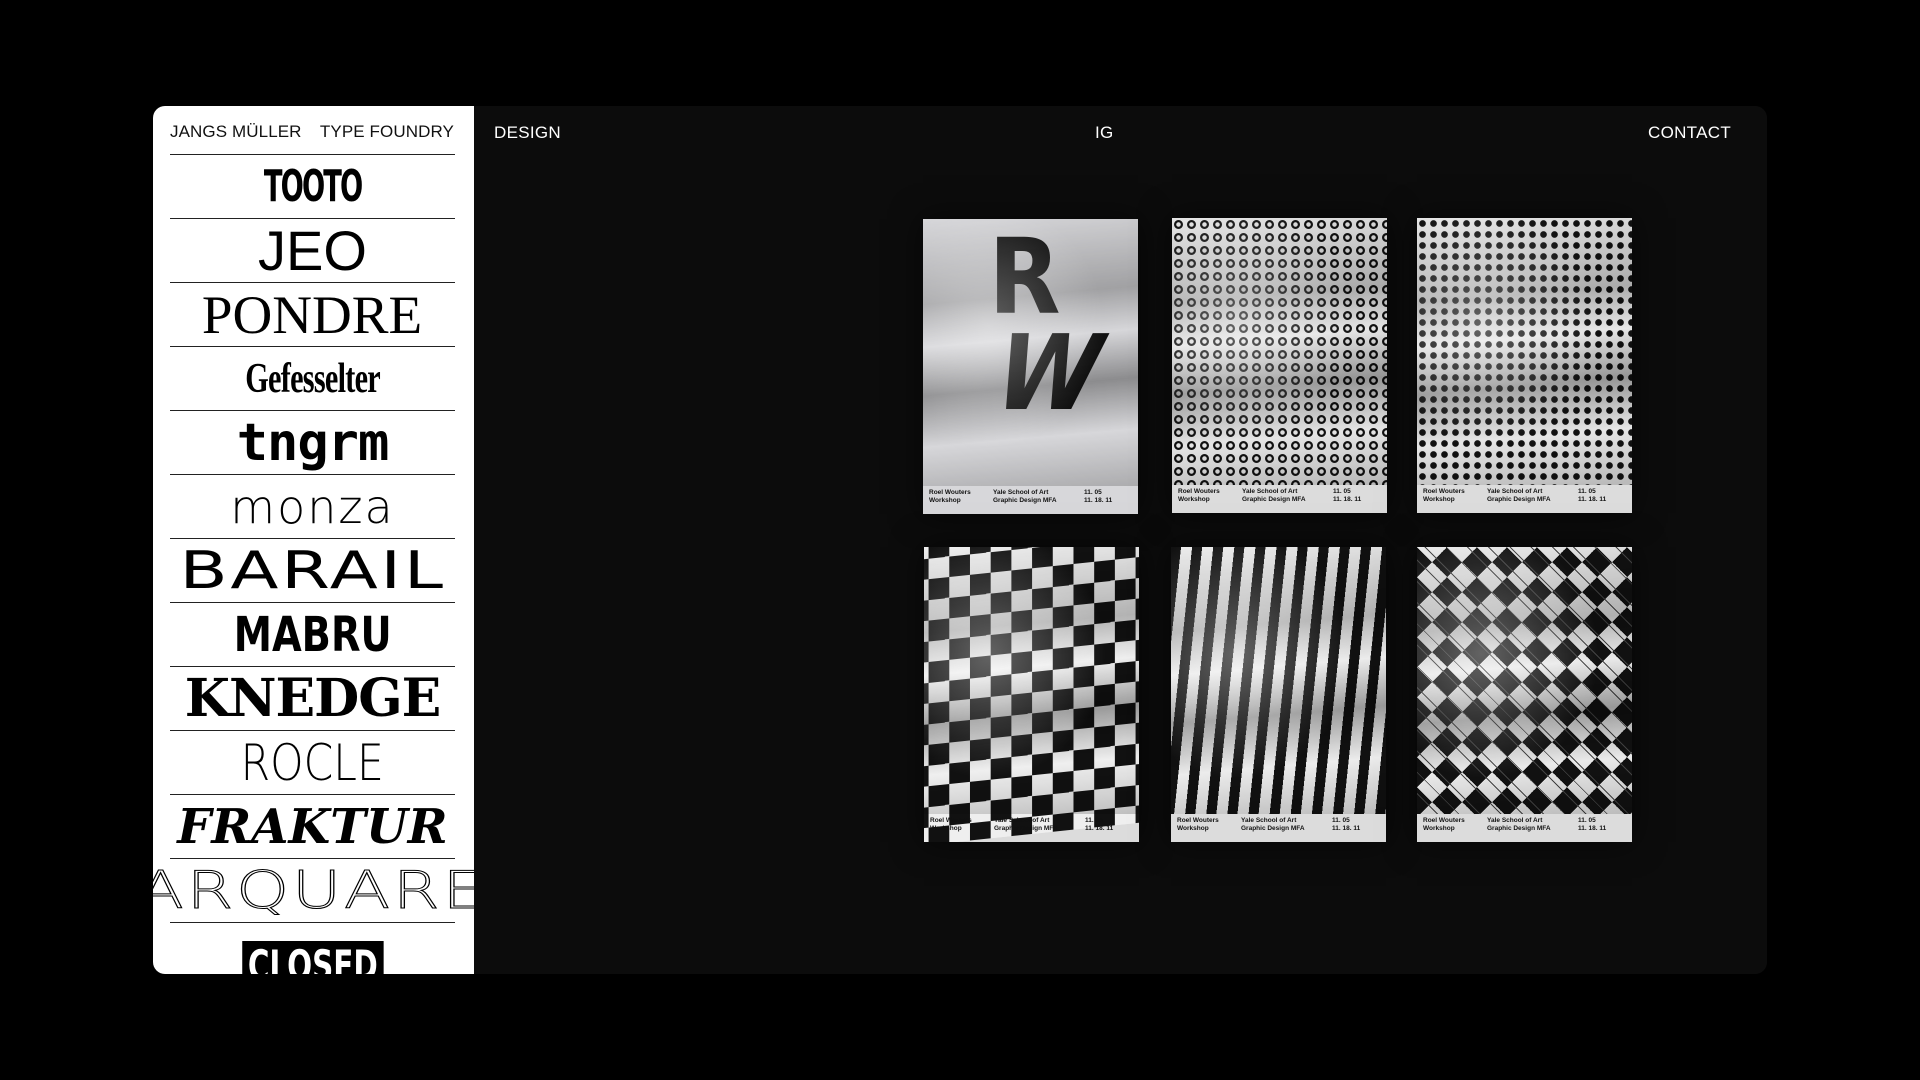  I want to click on font-item-gefesselter: Gefesselter, so click(312, 378).